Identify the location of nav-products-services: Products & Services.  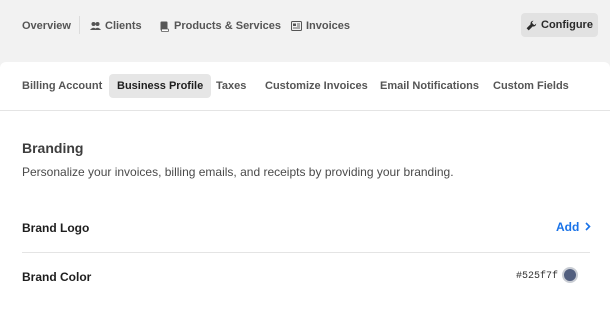
(220, 26).